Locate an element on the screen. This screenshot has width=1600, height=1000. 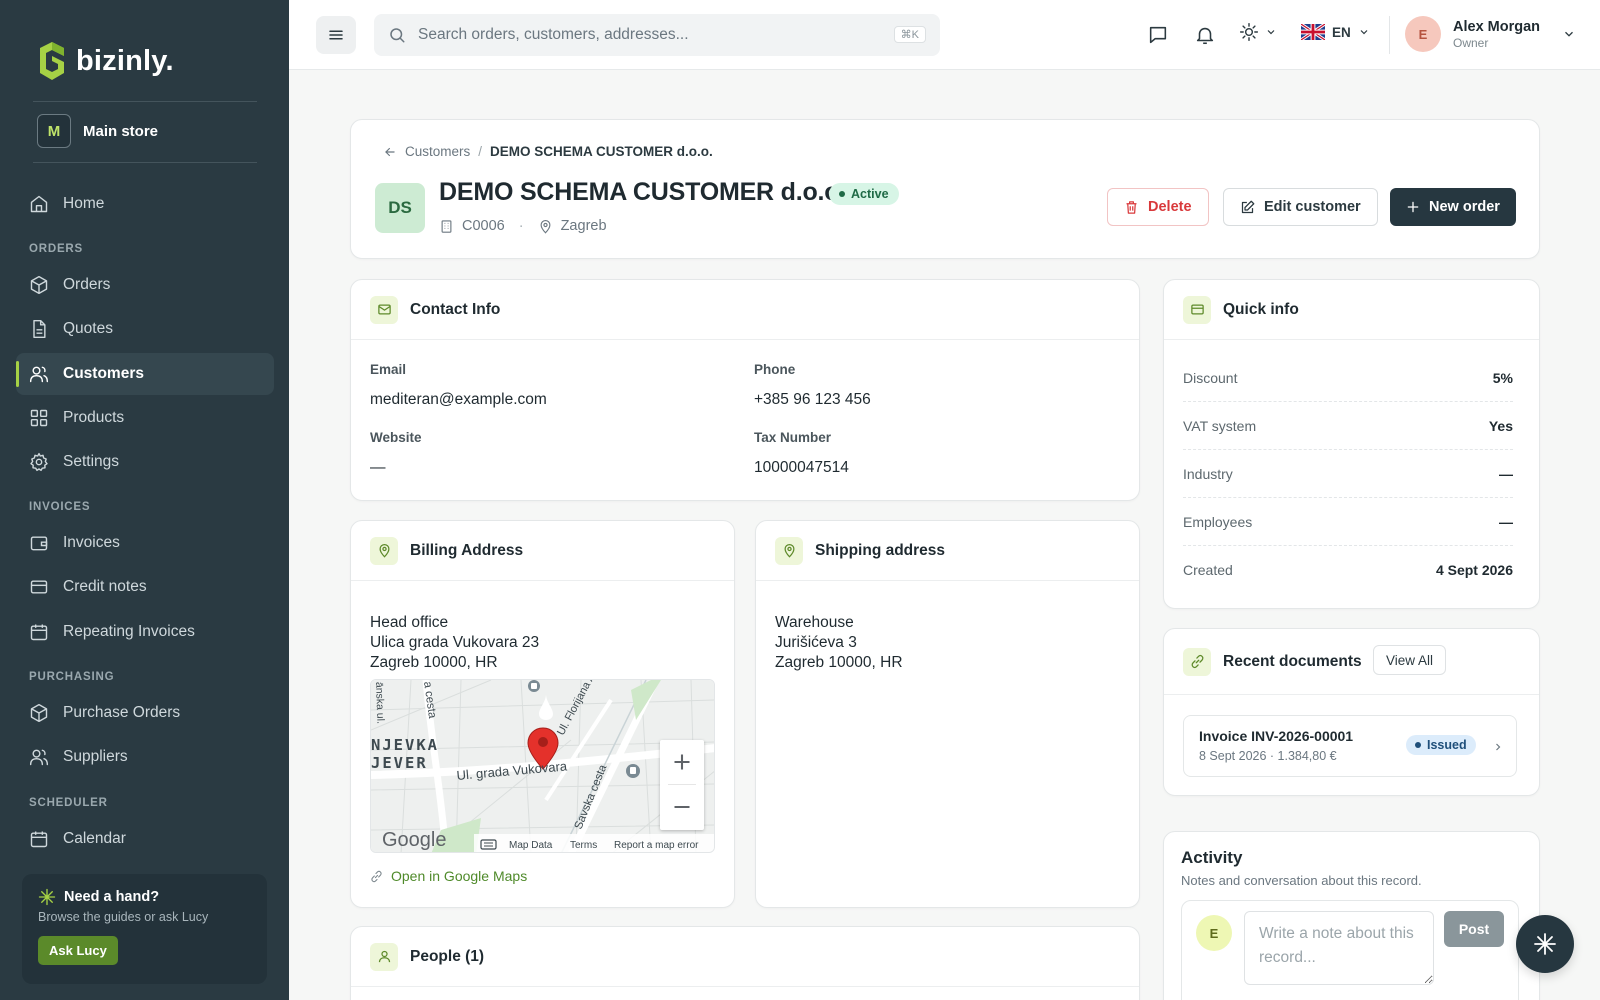
people-card: People (1) is located at coordinates (745, 963).